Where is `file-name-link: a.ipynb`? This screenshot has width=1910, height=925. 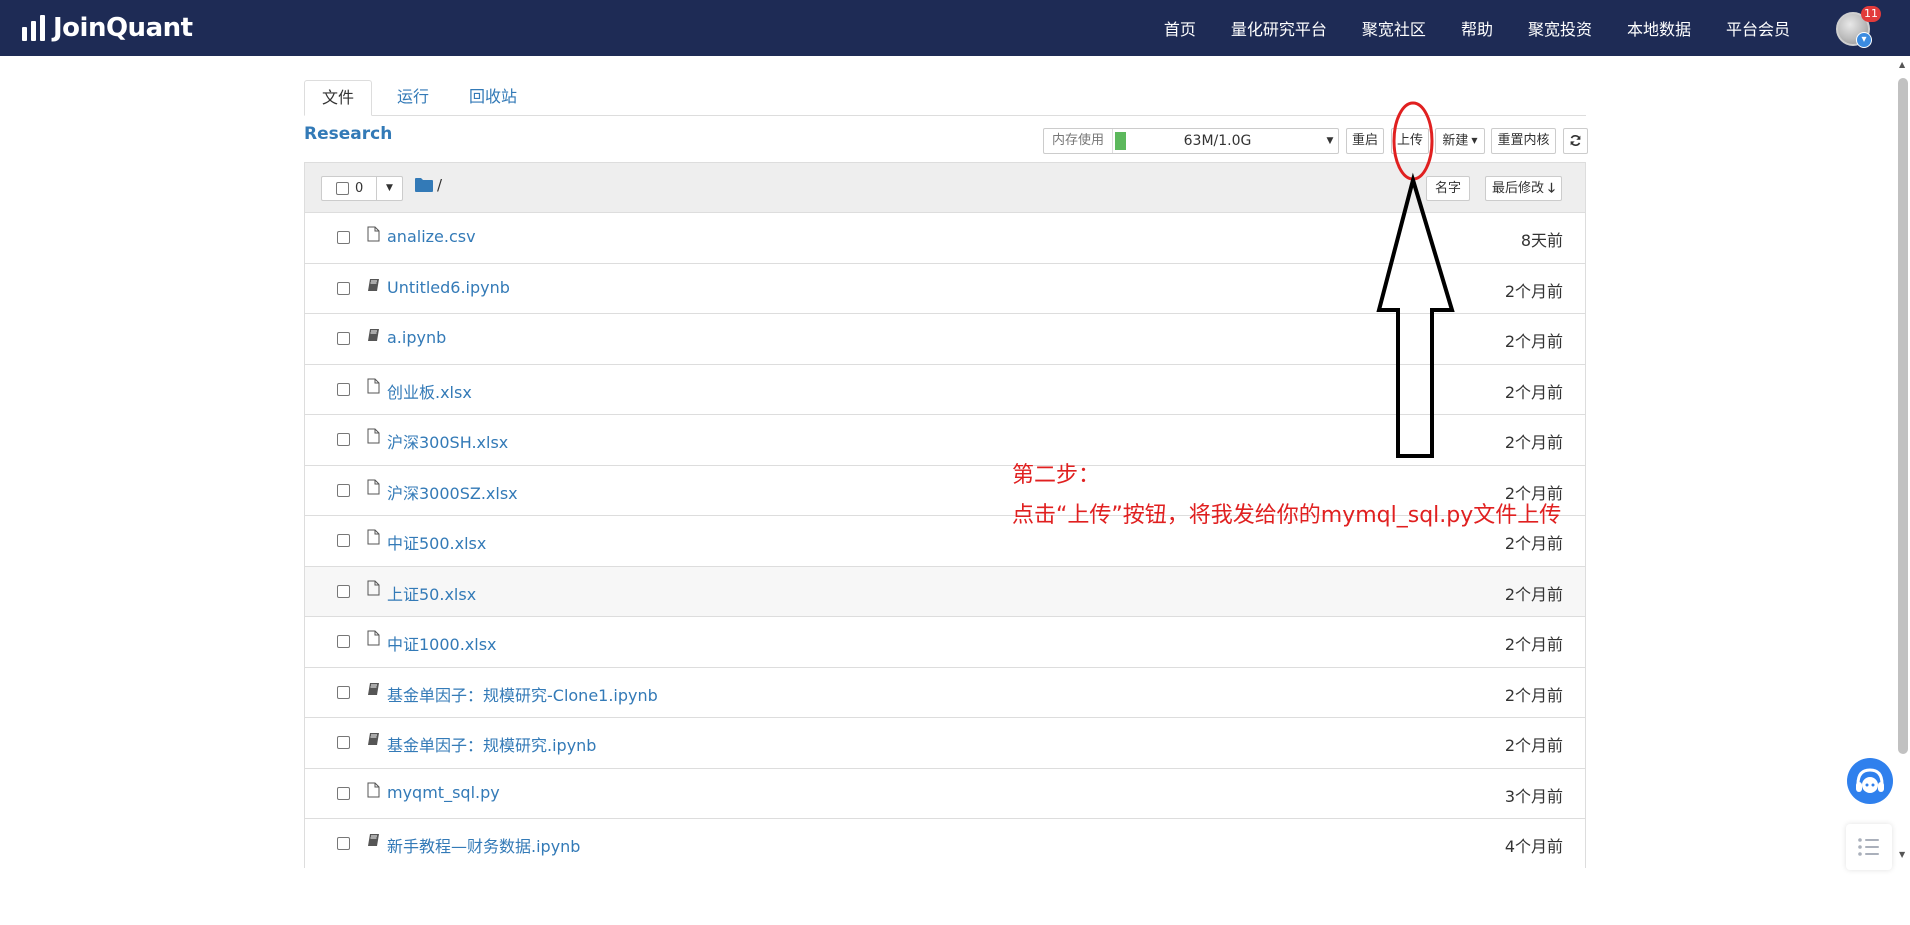 file-name-link: a.ipynb is located at coordinates (416, 337).